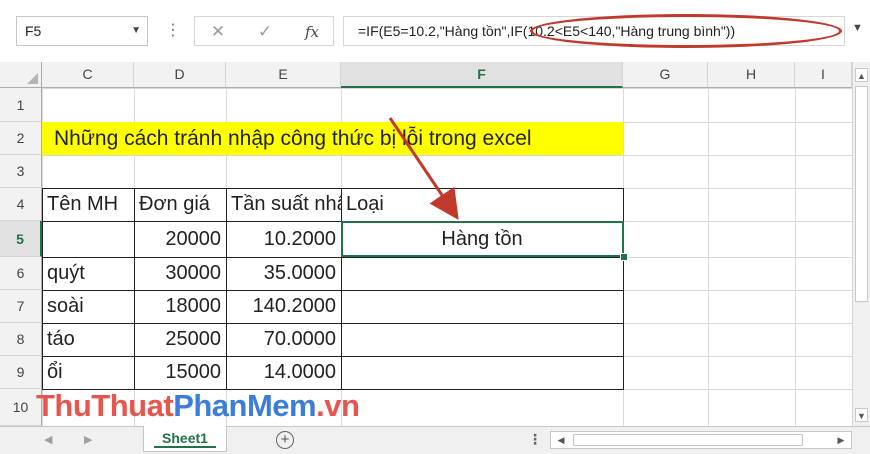 The height and width of the screenshot is (454, 870). I want to click on table-cell: 20000, so click(180, 239).